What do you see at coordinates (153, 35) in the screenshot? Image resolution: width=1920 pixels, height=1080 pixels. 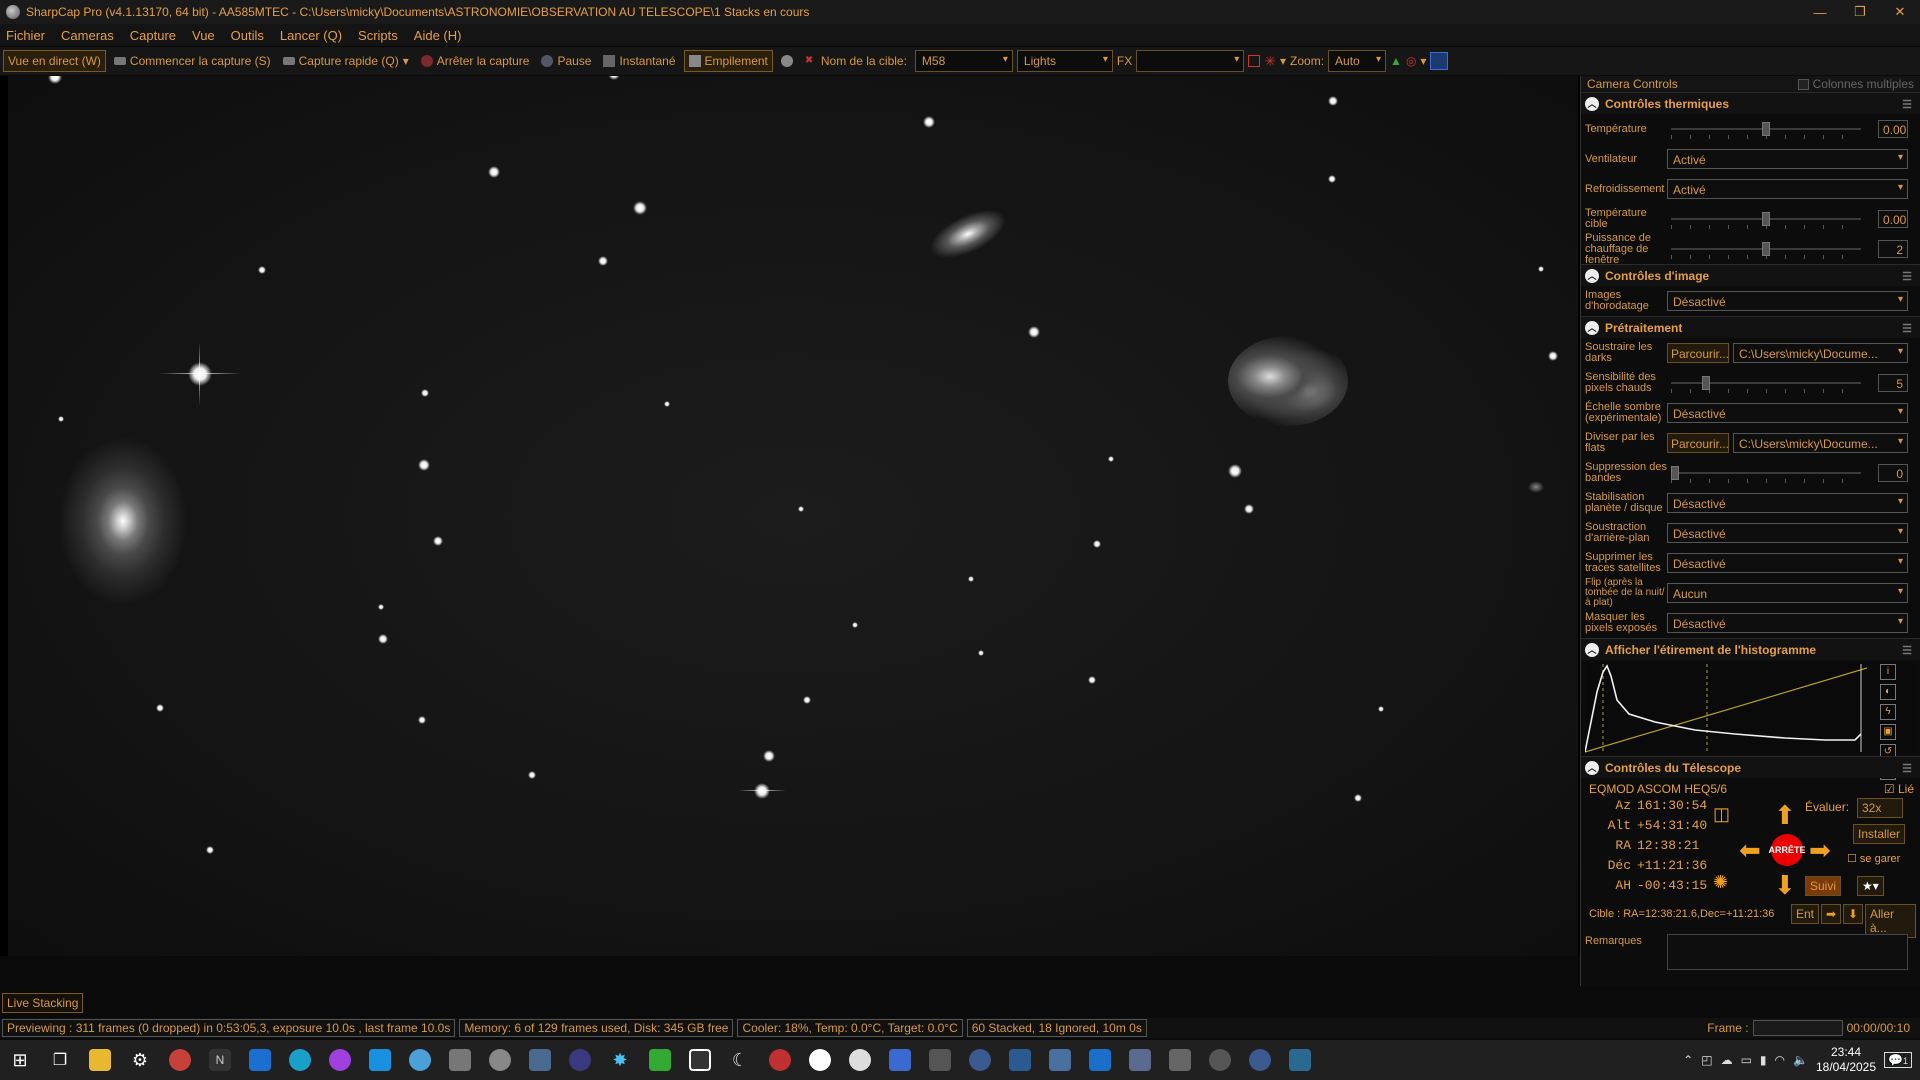 I see `menu-capture: Capture` at bounding box center [153, 35].